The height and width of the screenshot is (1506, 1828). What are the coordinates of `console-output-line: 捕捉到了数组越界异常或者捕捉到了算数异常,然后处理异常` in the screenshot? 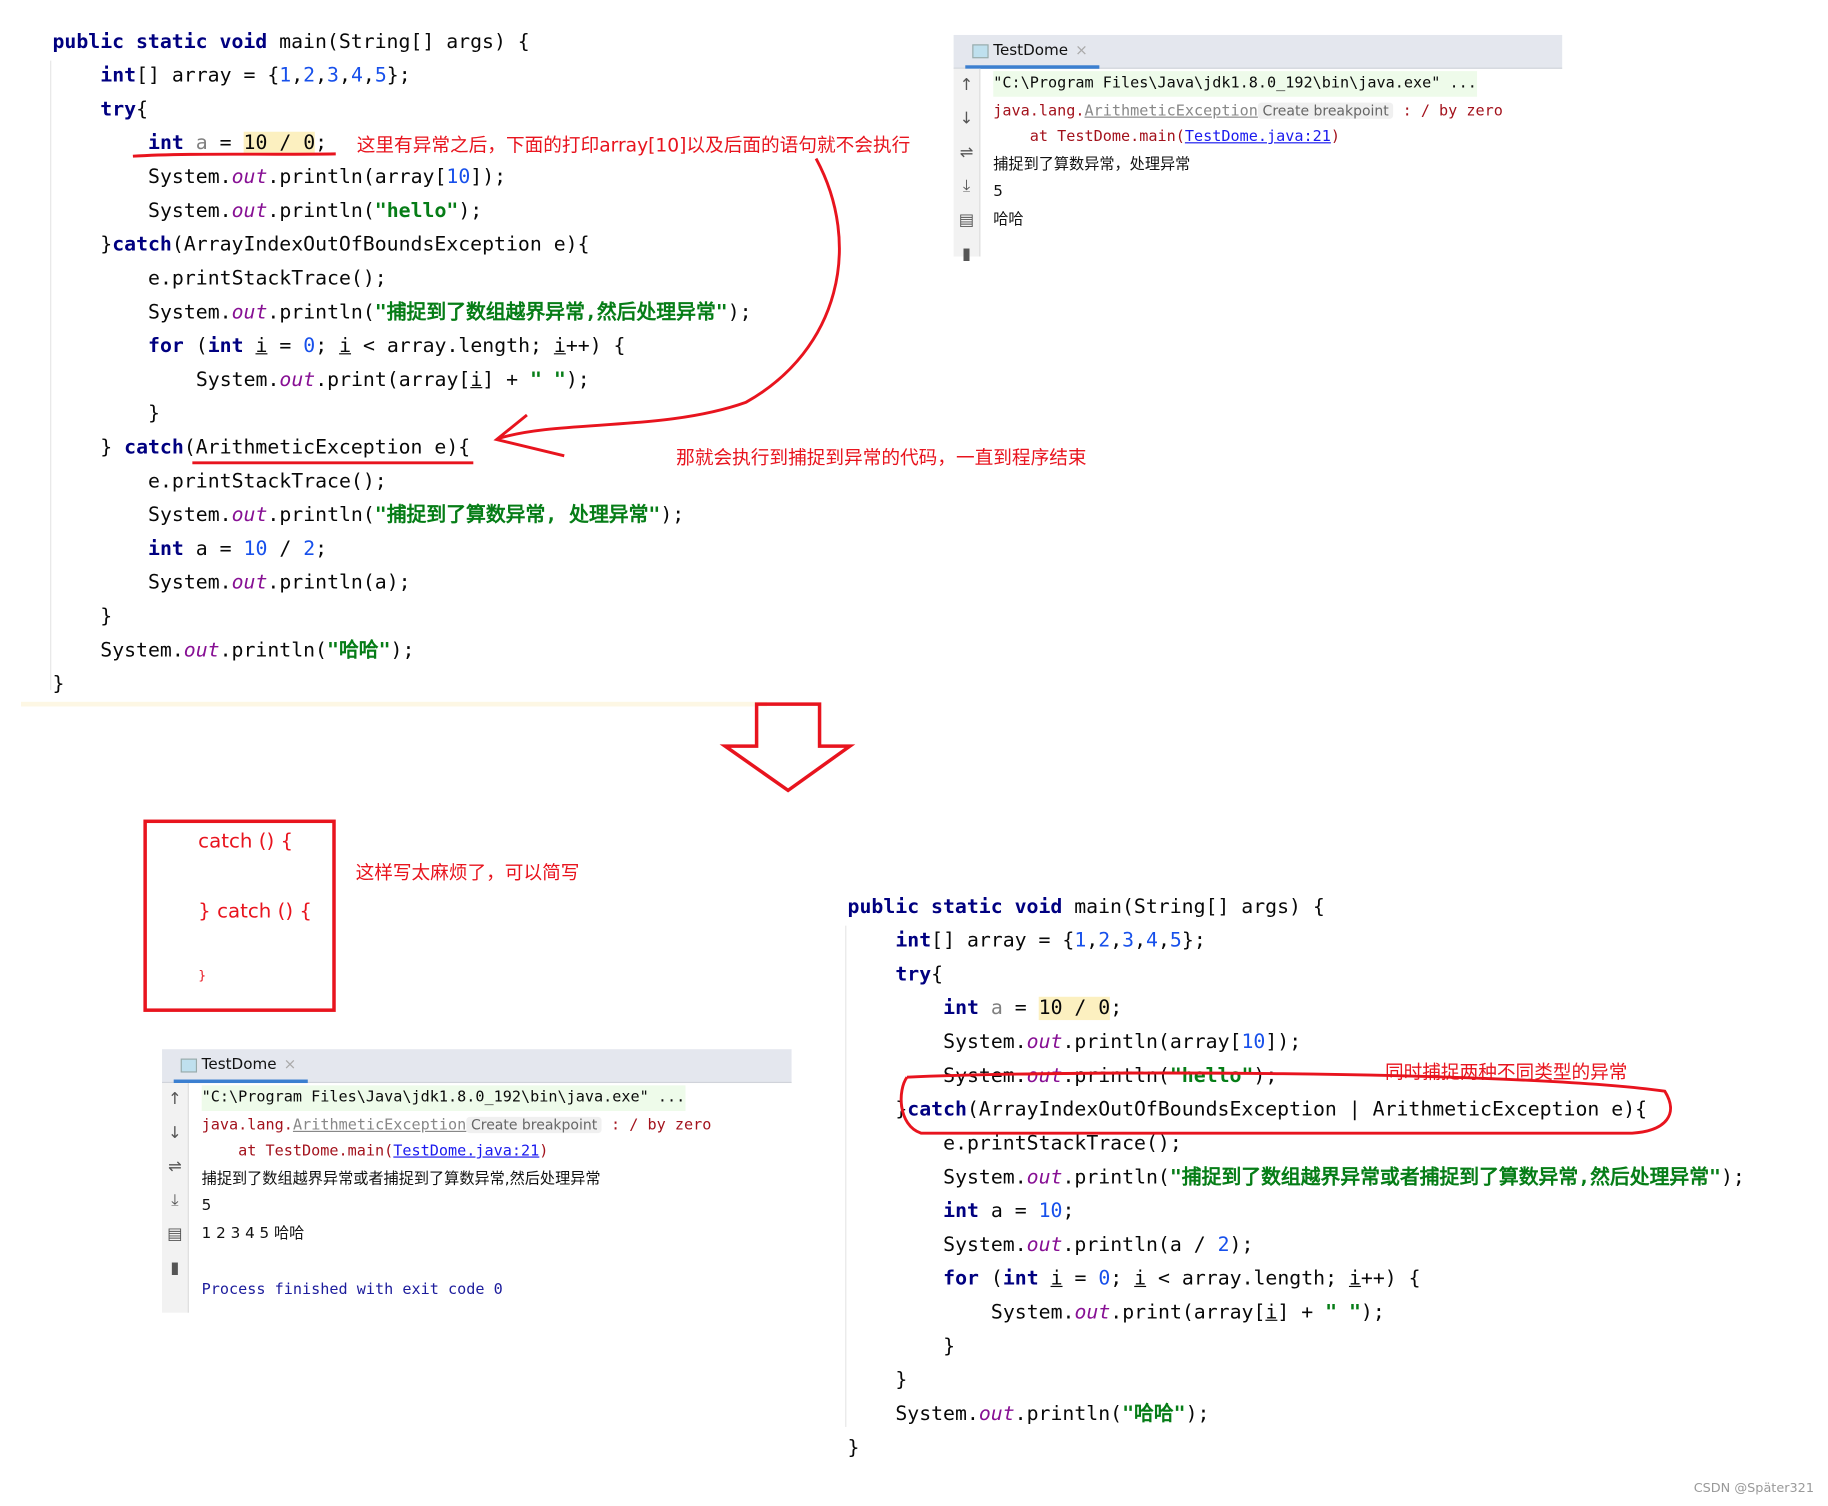 It's located at (401, 1179).